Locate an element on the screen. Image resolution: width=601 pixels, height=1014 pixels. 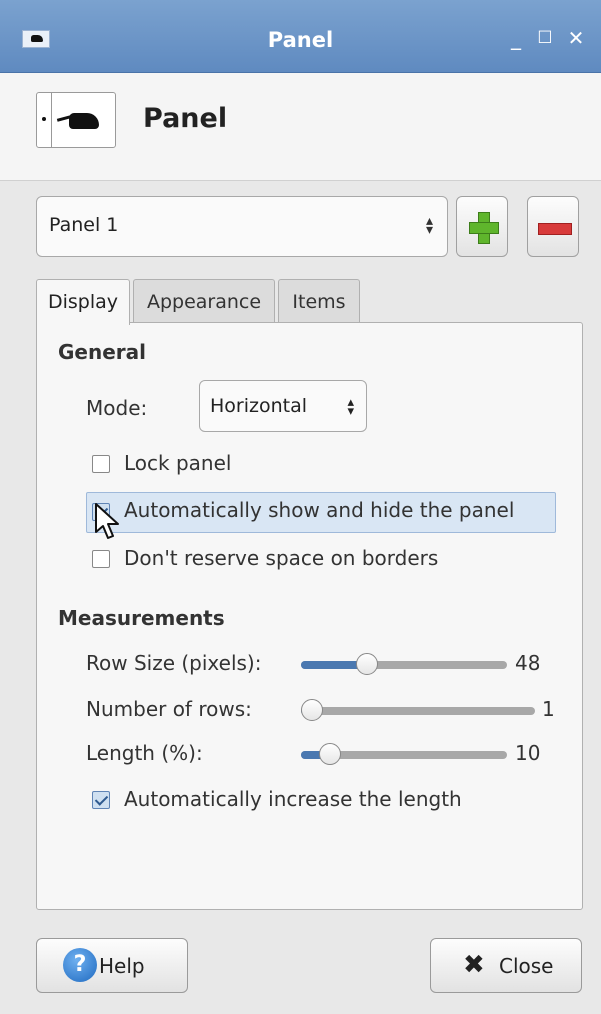
rows-slider is located at coordinates (418, 710).